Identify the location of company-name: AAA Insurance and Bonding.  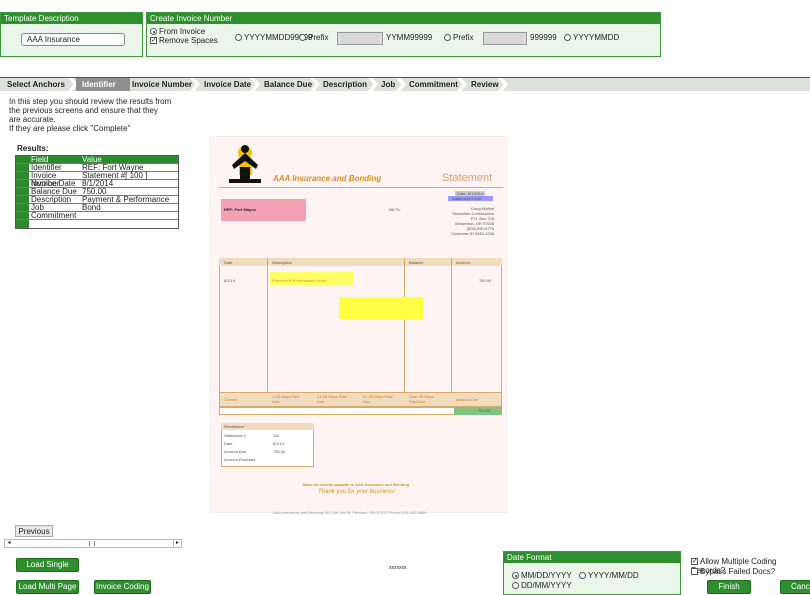
(327, 178).